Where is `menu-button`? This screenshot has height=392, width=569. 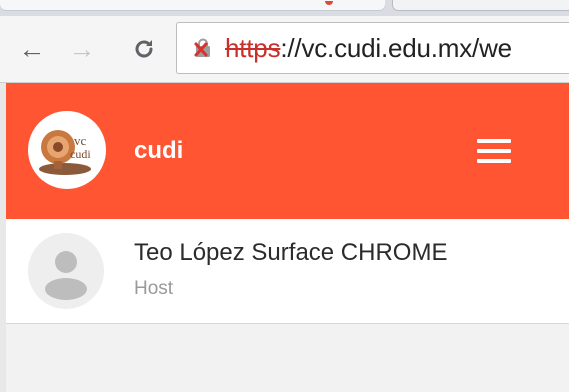
menu-button is located at coordinates (494, 151).